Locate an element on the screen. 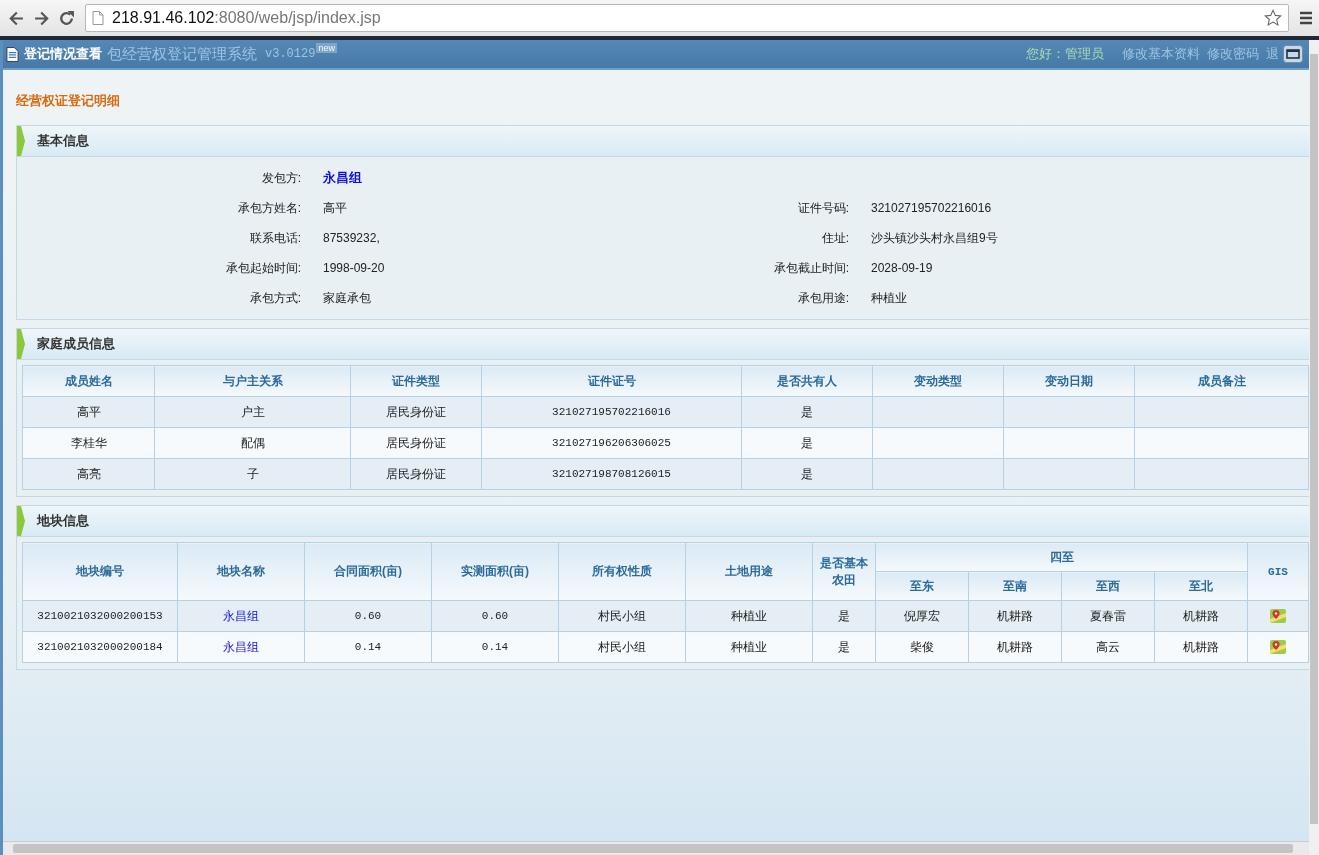  column-header: 地块编号 is located at coordinates (100, 571).